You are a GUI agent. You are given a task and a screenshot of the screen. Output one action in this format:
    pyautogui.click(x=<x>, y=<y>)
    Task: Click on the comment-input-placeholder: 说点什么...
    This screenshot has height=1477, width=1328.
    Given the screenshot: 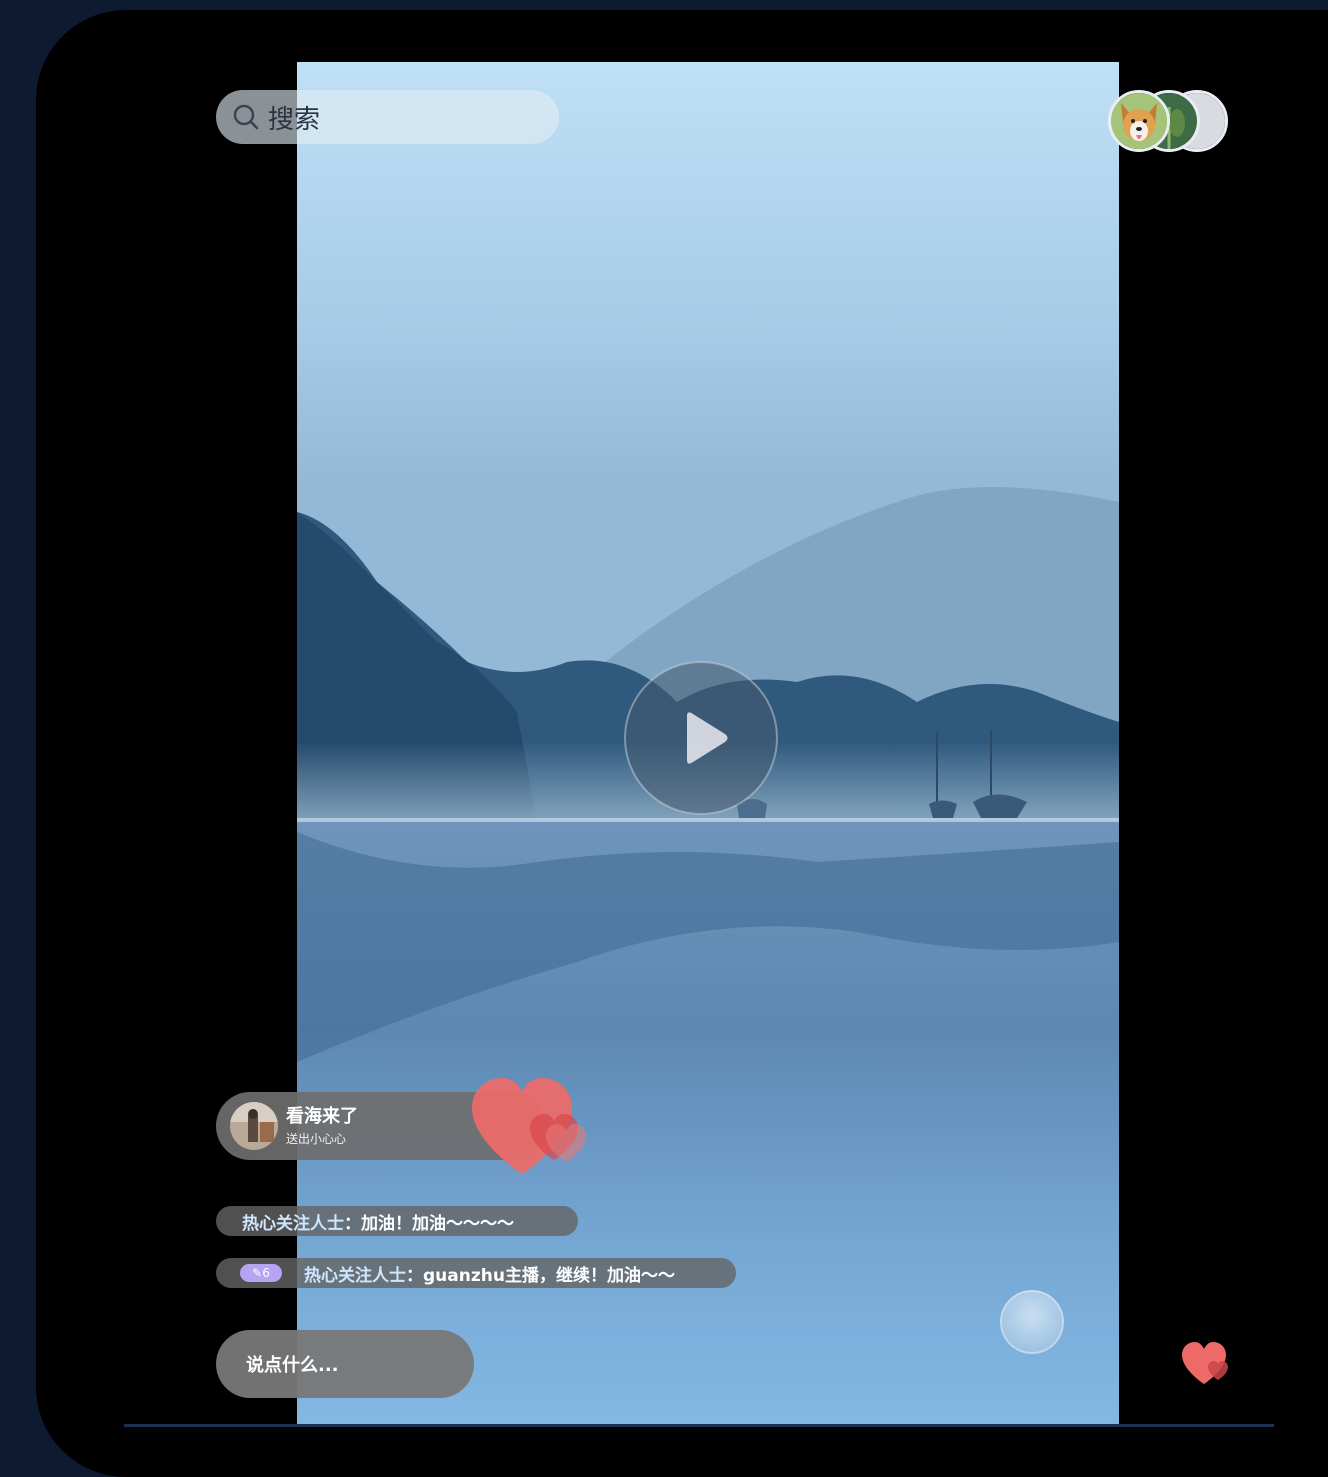 What is the action you would take?
    pyautogui.click(x=292, y=1365)
    